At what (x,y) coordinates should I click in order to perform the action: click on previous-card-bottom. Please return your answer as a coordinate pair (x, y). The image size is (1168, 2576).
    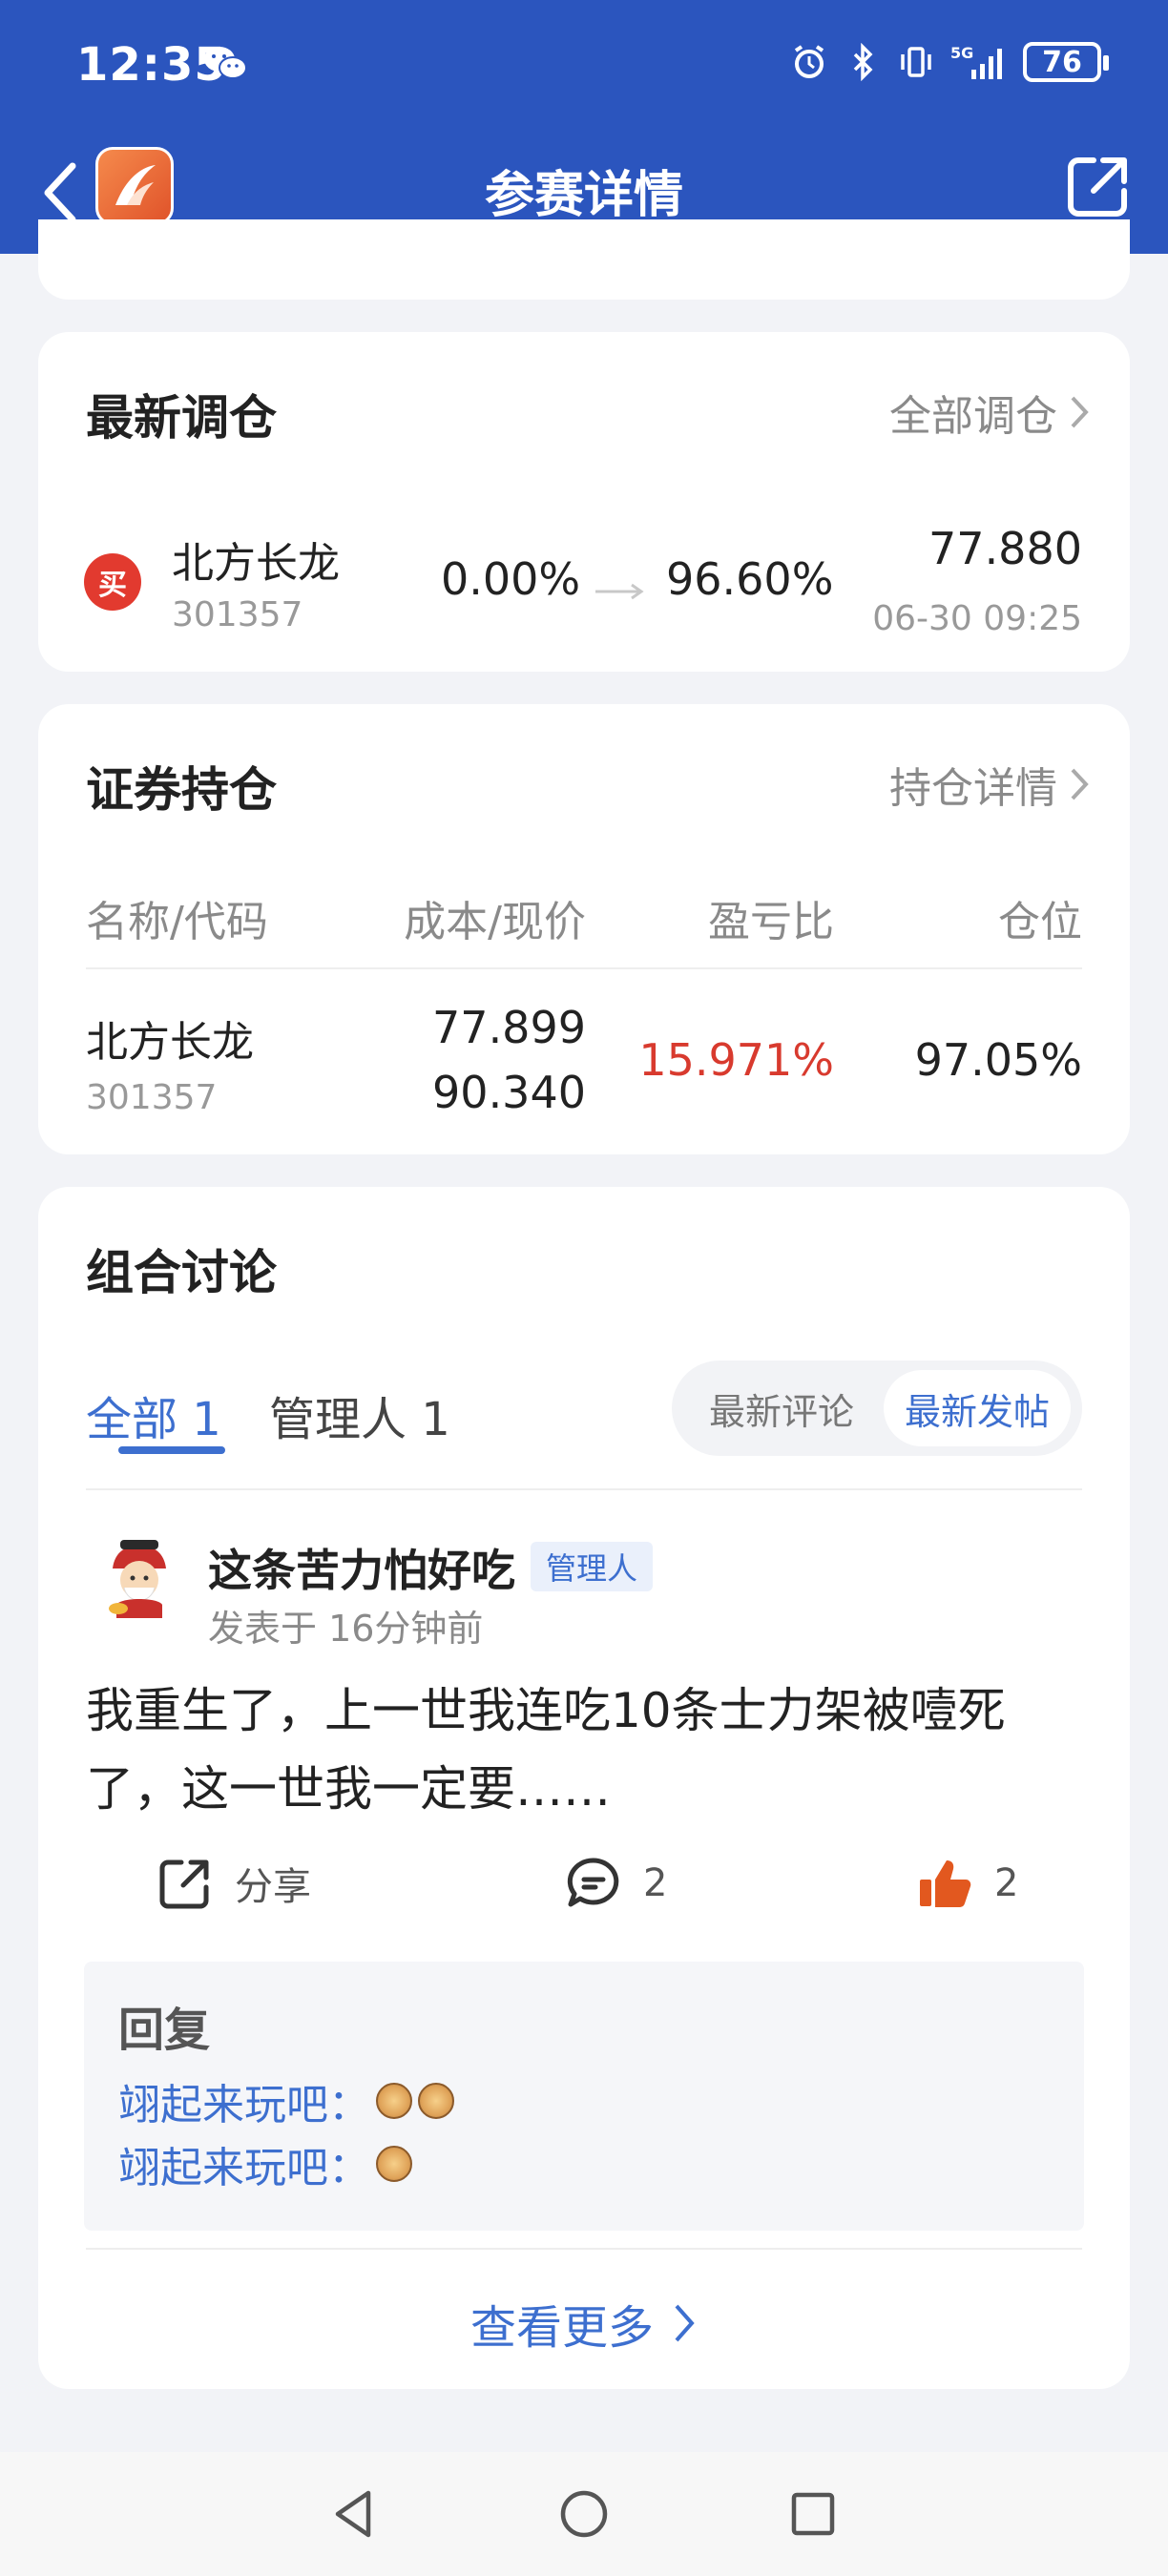
    Looking at the image, I should click on (584, 259).